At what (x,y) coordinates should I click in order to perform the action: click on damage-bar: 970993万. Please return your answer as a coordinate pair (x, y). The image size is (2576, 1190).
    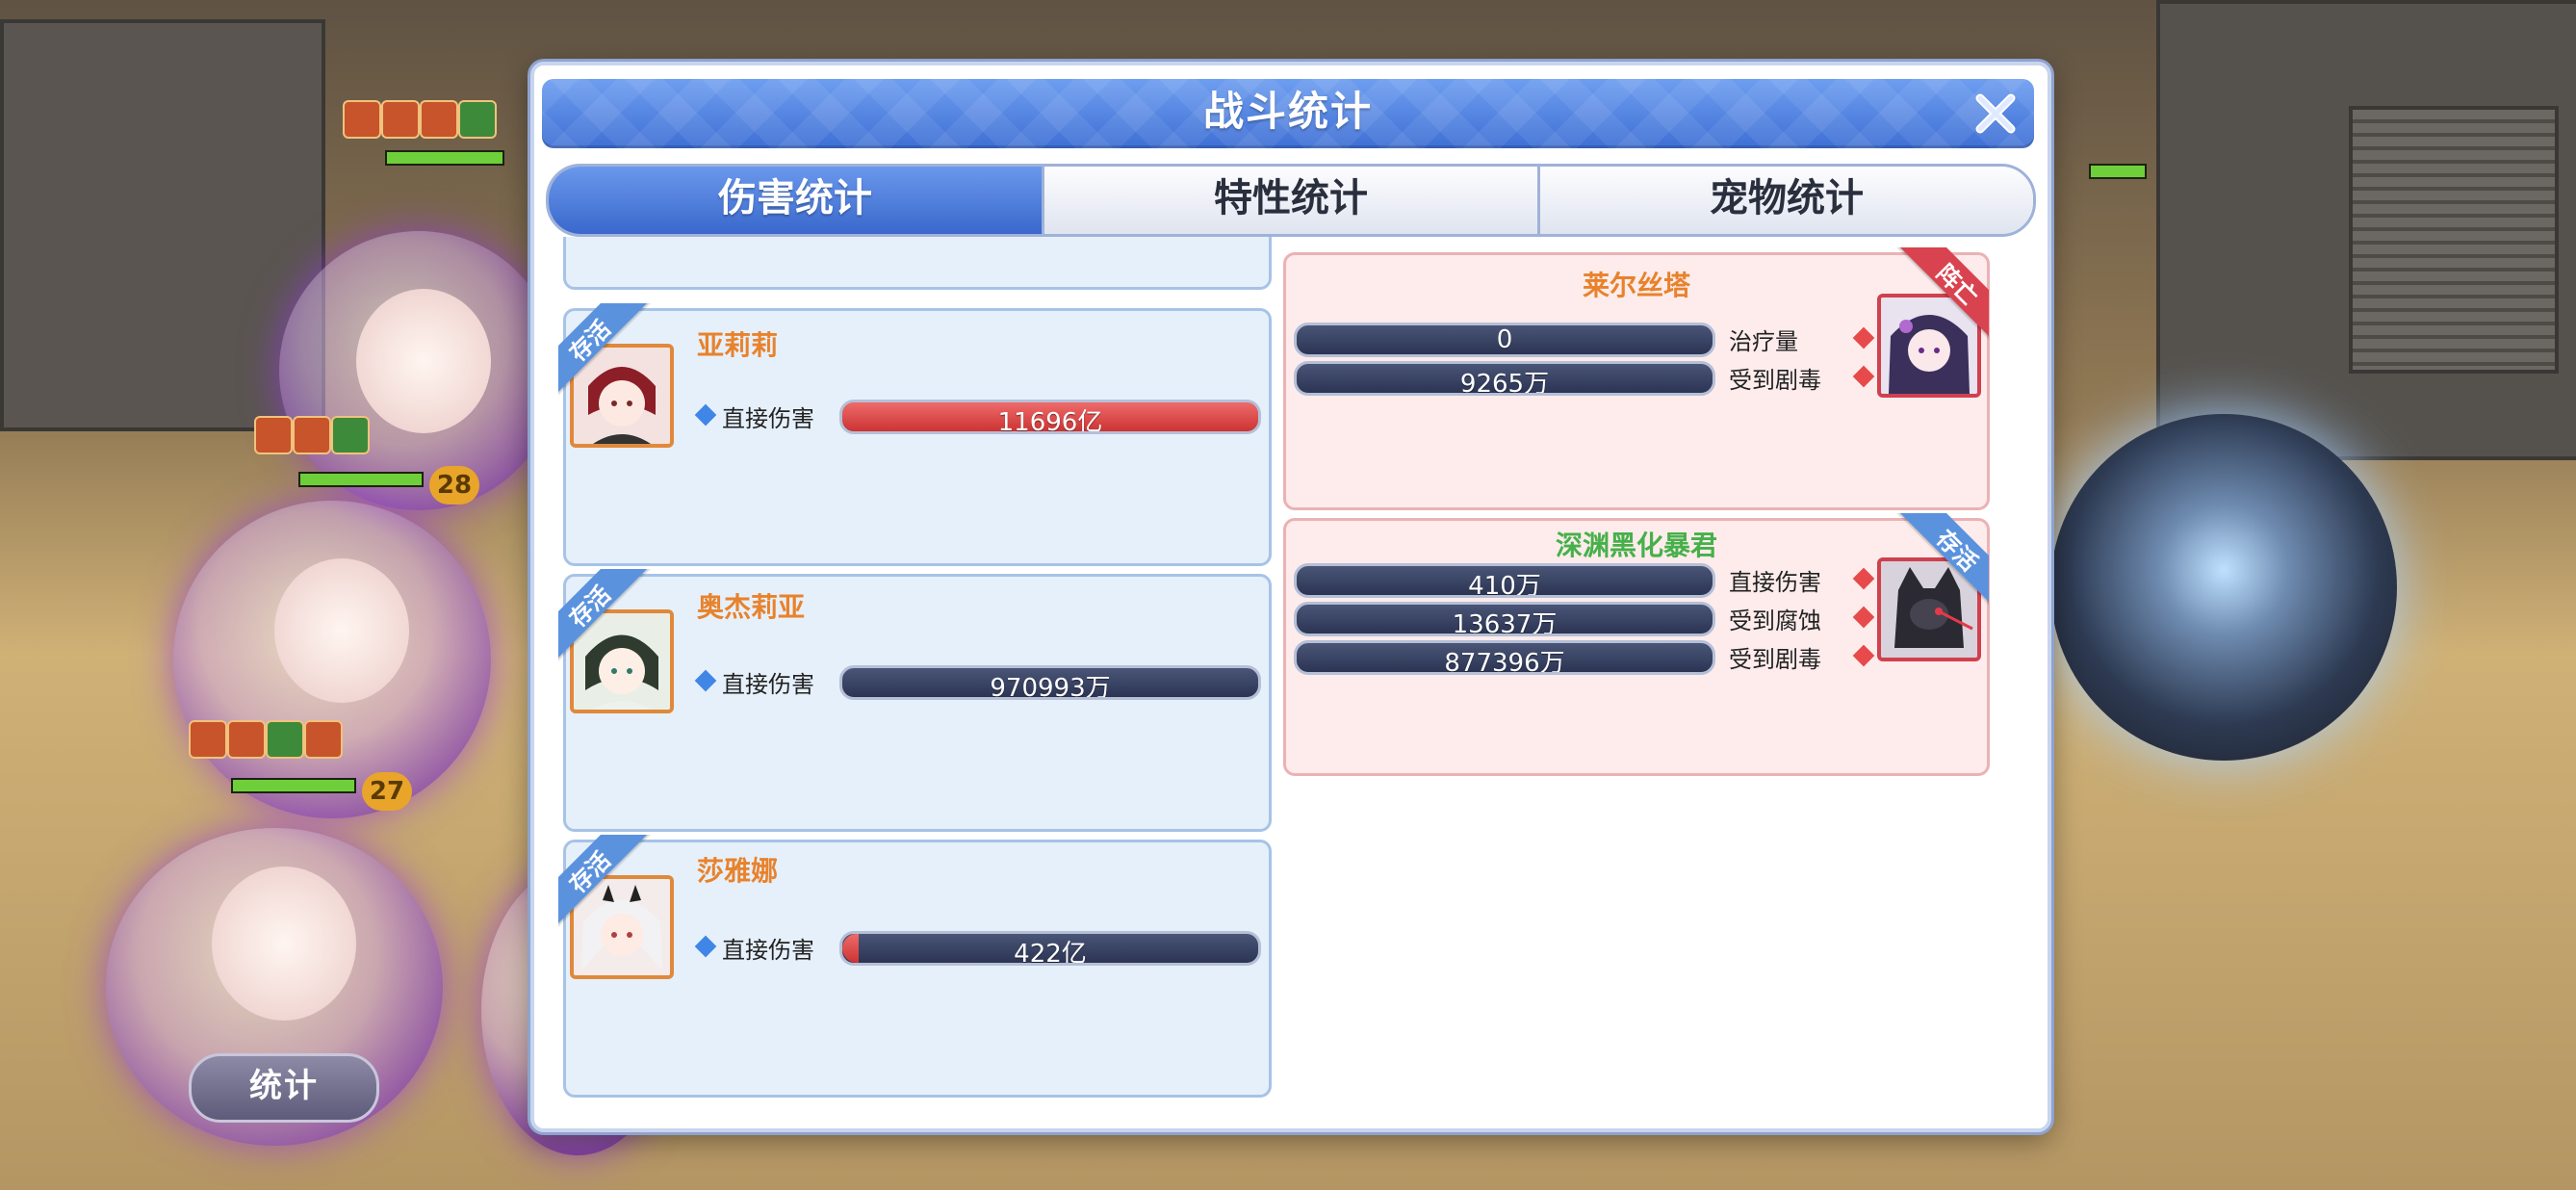
    Looking at the image, I should click on (1050, 683).